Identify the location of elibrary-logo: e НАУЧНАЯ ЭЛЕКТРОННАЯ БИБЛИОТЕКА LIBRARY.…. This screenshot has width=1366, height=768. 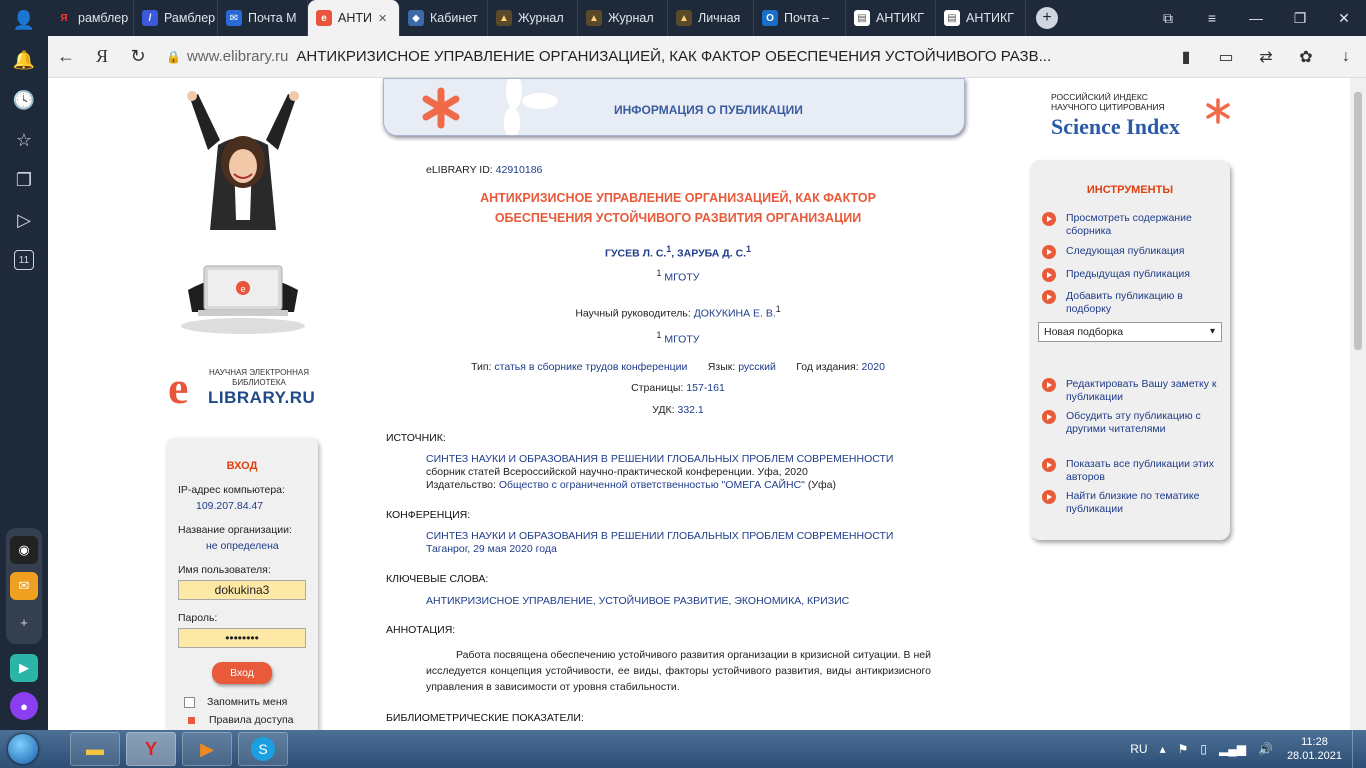
(248, 388).